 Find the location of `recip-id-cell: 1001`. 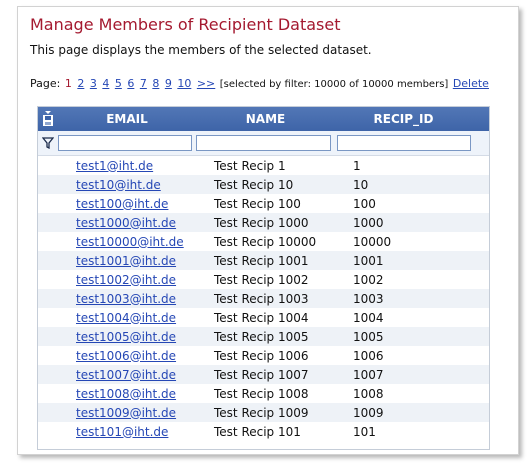

recip-id-cell: 1001 is located at coordinates (368, 260).